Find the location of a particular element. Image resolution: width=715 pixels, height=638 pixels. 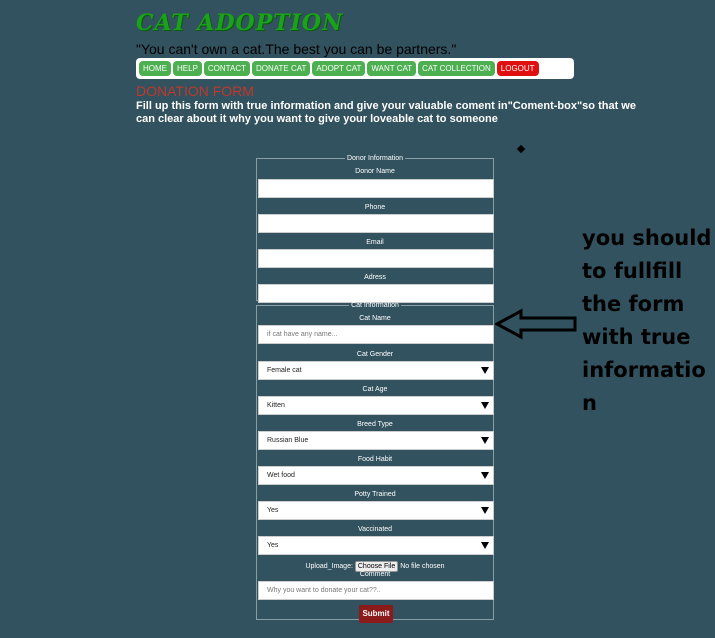

nav-cat-collection: CAT COLLECTION is located at coordinates (456, 68).